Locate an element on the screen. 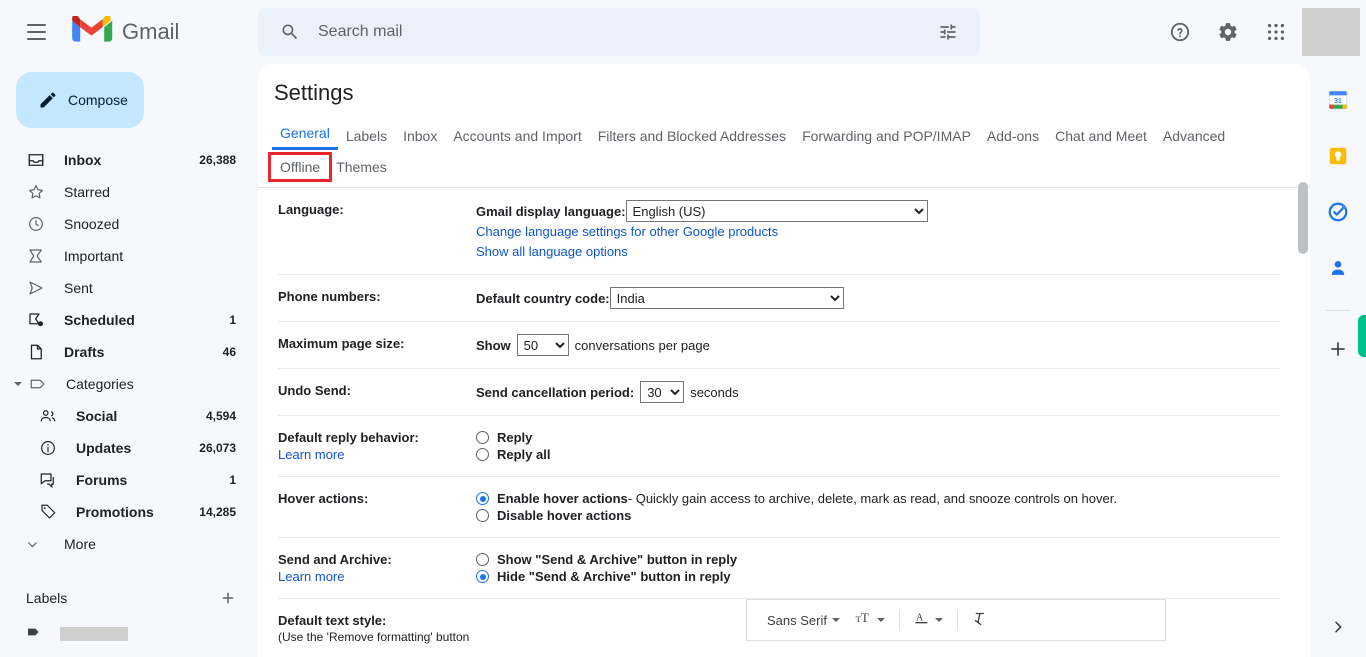  tab-general: General is located at coordinates (305, 137).